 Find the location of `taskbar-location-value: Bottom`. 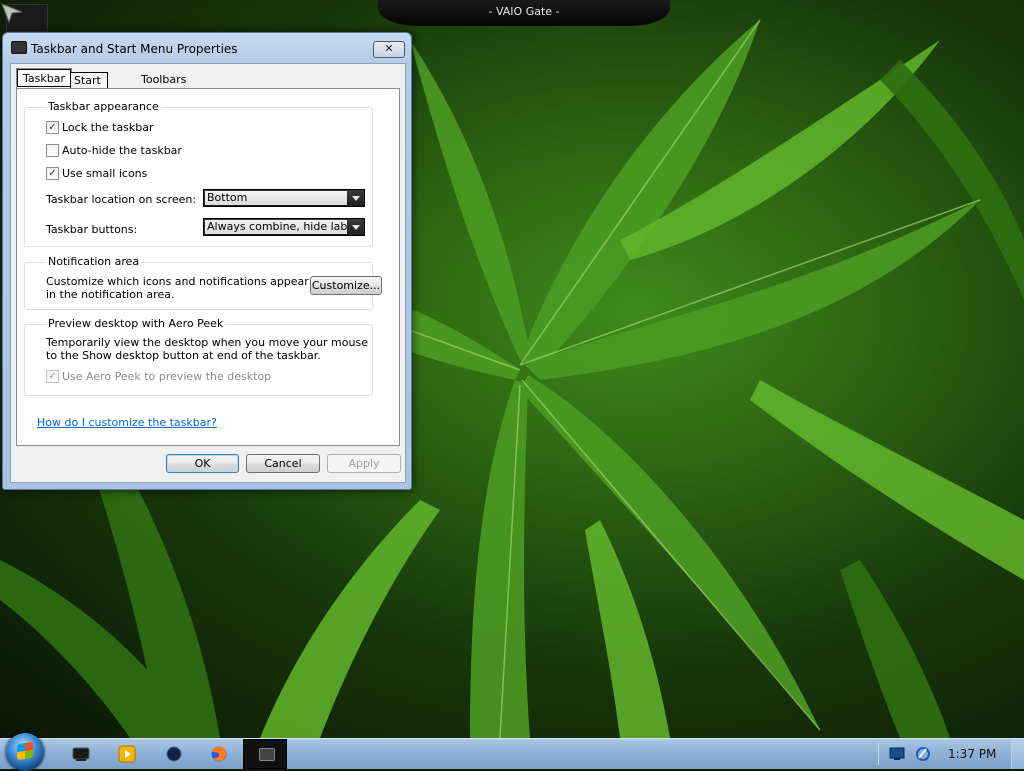

taskbar-location-value: Bottom is located at coordinates (276, 198).